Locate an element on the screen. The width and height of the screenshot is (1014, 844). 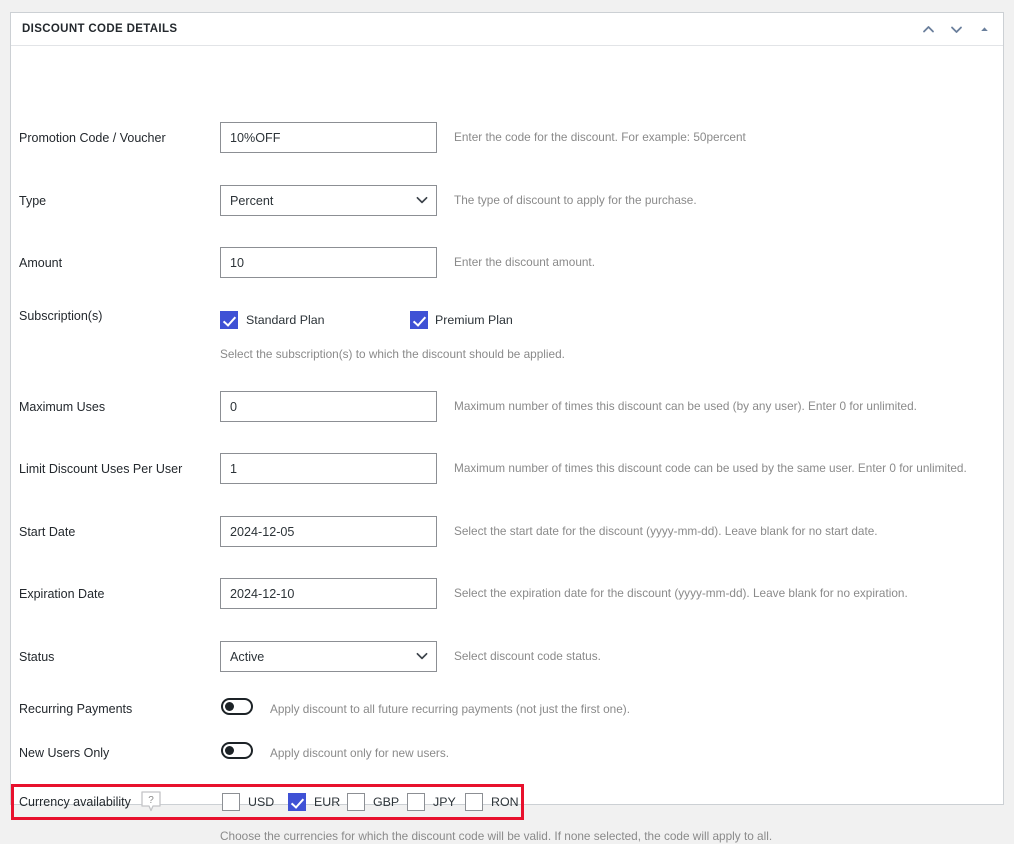
recurring-payments-toggle is located at coordinates (237, 706).